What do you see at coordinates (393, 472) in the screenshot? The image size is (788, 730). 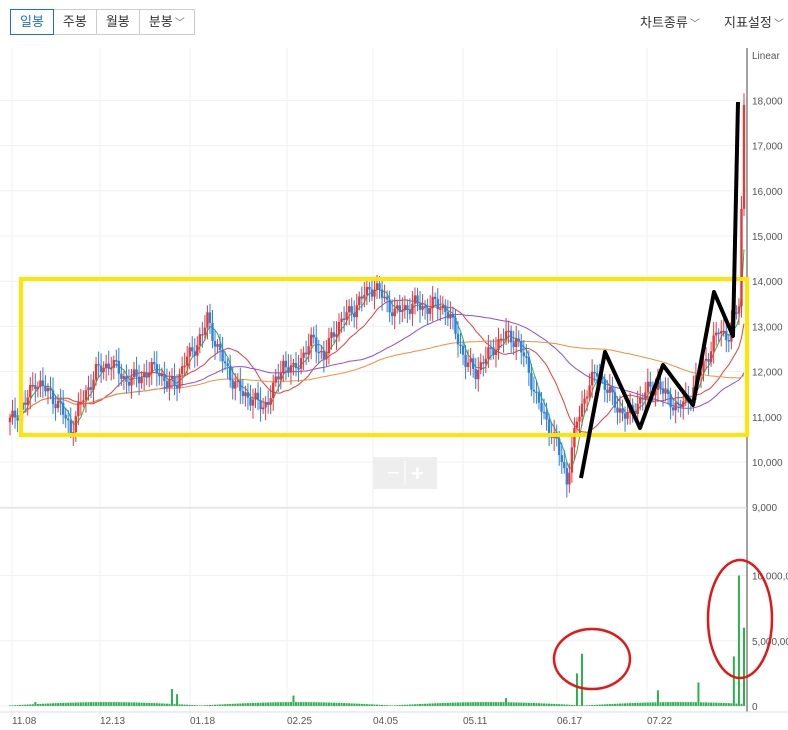 I see `zoom-out-button: −` at bounding box center [393, 472].